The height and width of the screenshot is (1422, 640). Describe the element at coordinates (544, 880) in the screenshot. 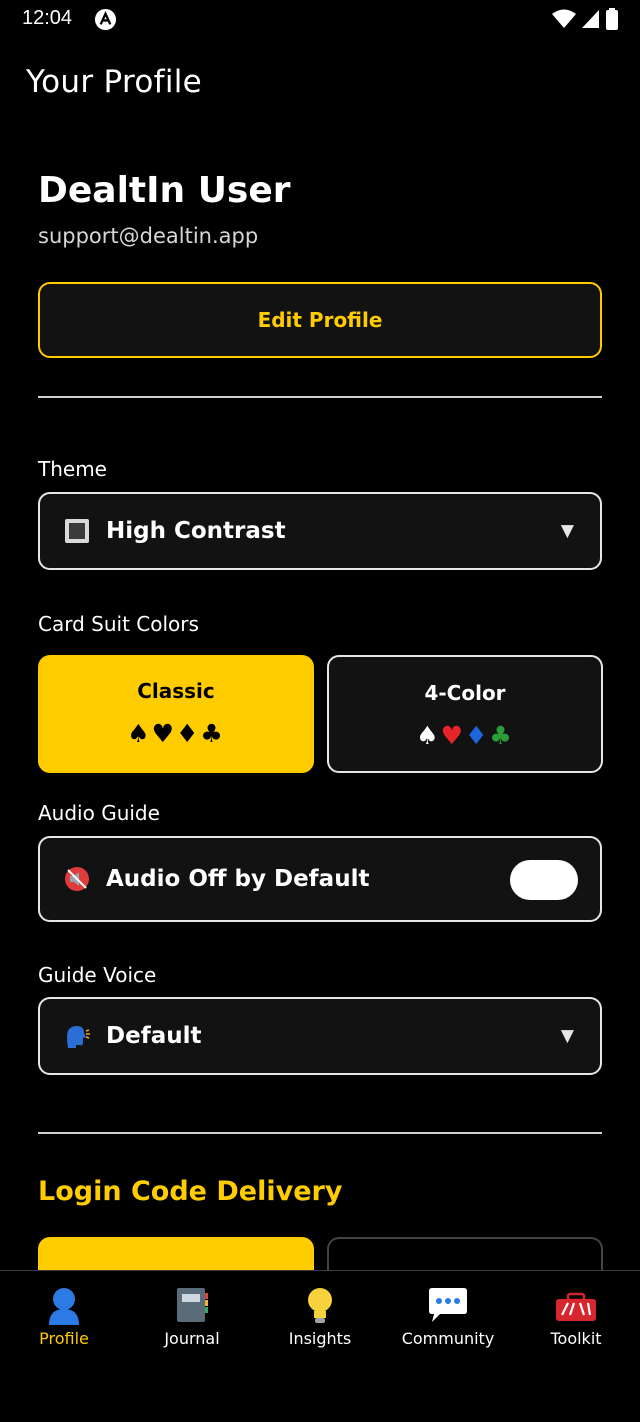

I see `audio-toggle` at that location.